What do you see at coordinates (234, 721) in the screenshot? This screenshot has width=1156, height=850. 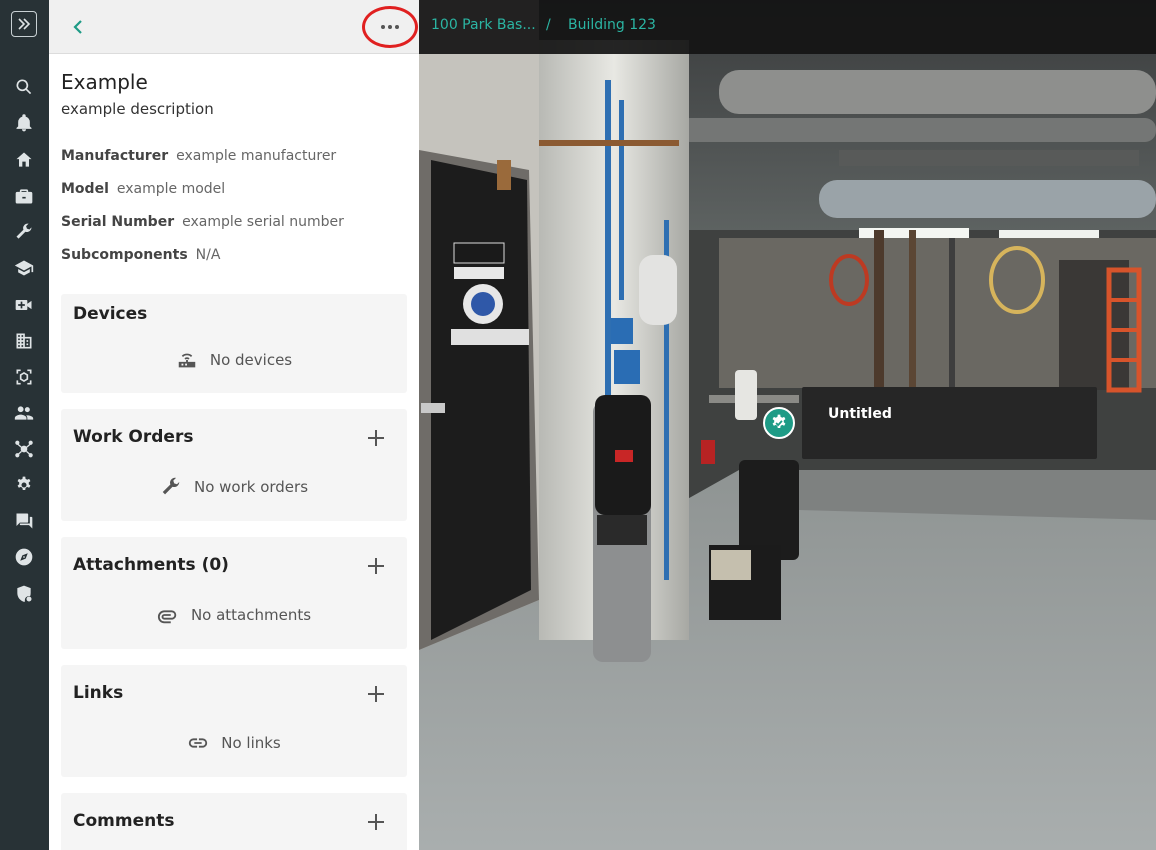 I see `links-section: Links No links` at bounding box center [234, 721].